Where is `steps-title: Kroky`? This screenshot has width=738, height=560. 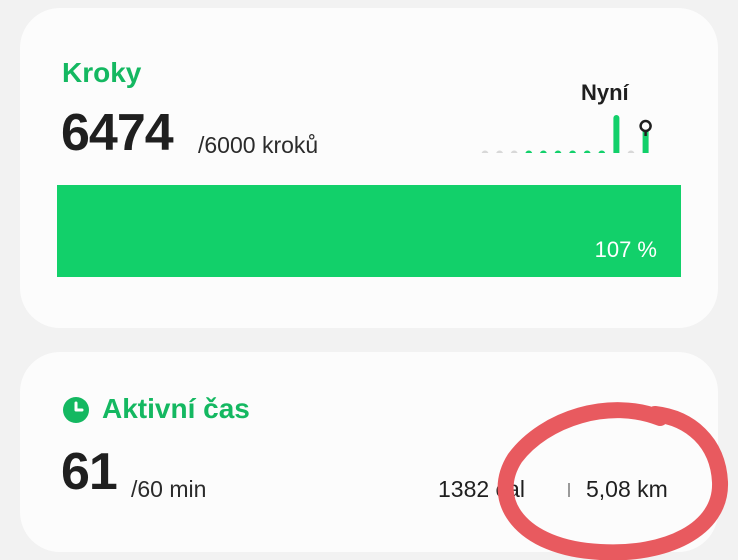 steps-title: Kroky is located at coordinates (102, 72).